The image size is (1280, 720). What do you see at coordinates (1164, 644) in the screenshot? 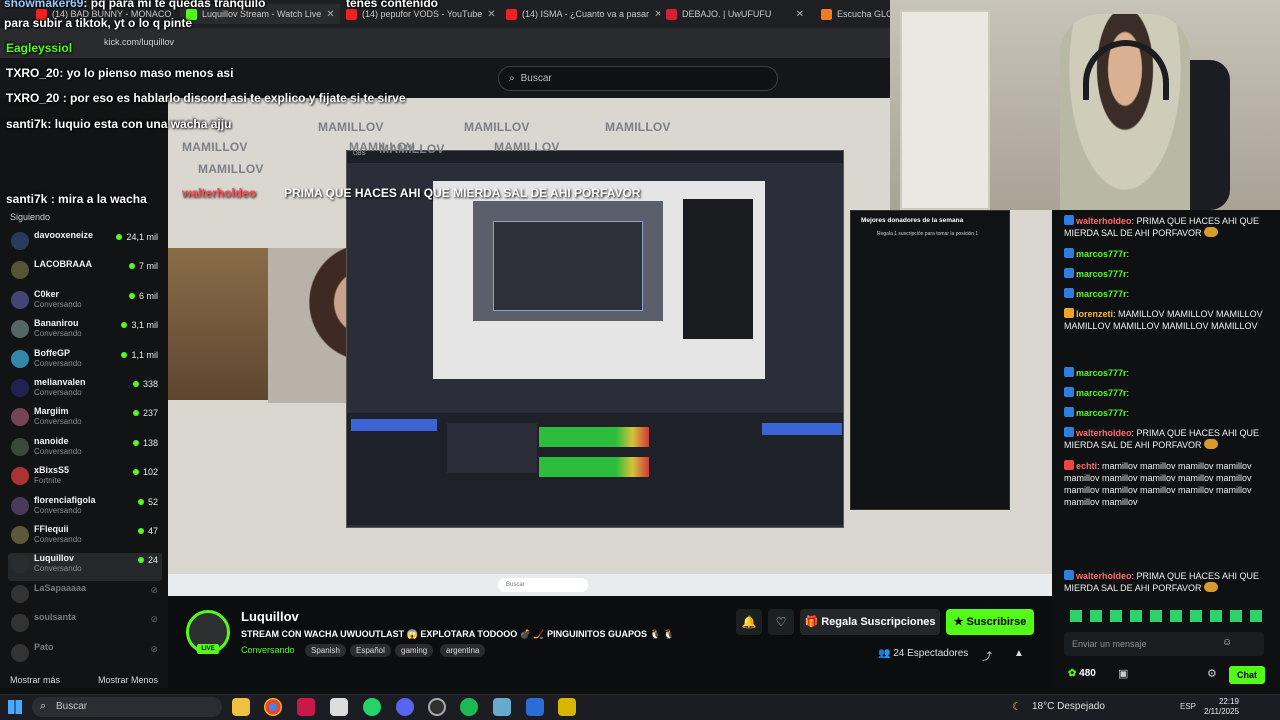
I see `chat-input: Enviar un mensaje` at bounding box center [1164, 644].